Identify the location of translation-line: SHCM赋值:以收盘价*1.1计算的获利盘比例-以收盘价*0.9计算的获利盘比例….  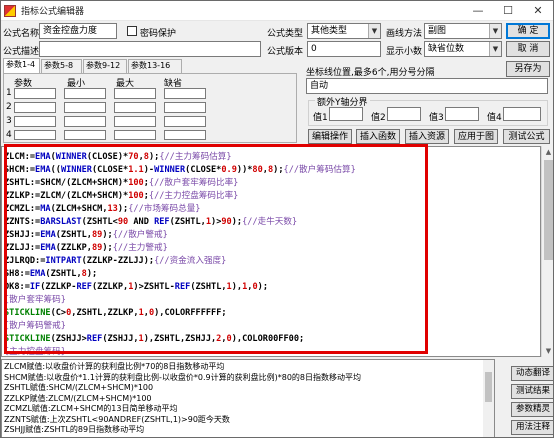
(182, 377).